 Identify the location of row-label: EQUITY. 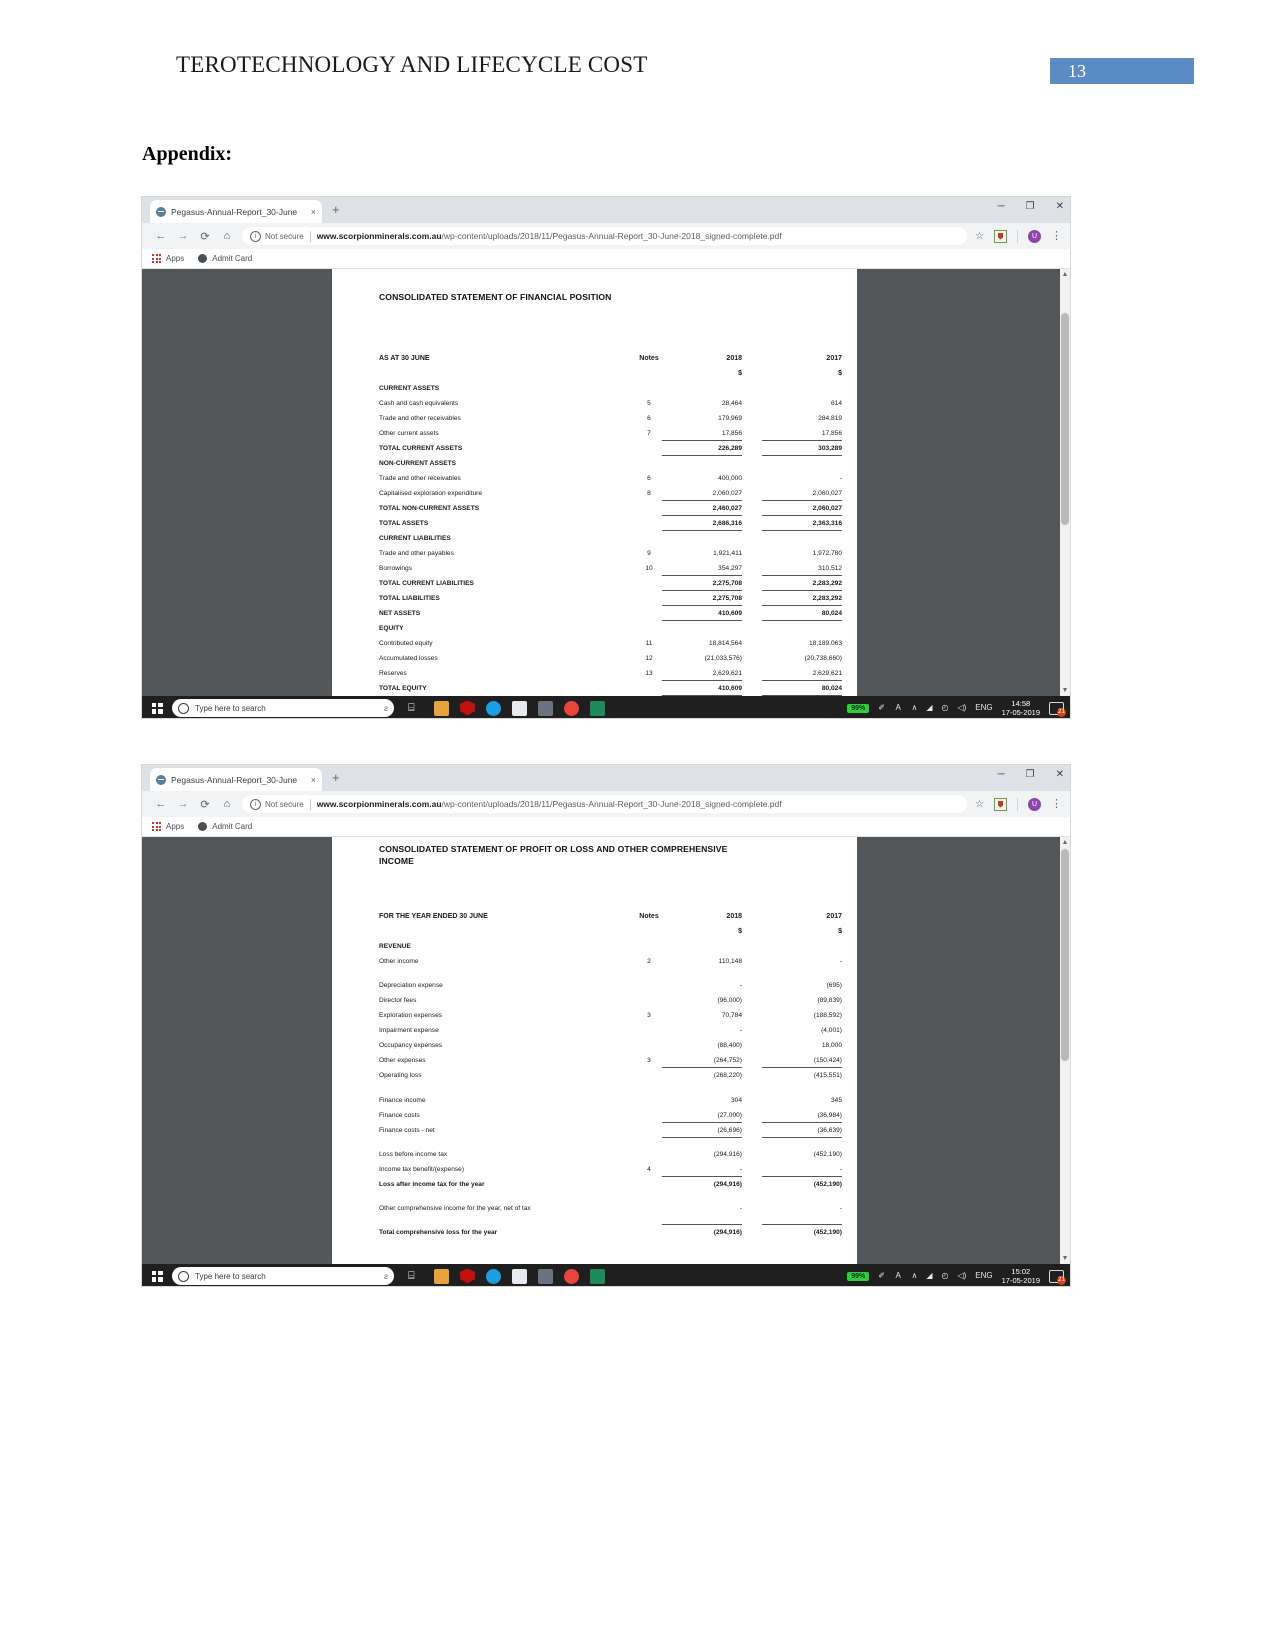
(391, 628).